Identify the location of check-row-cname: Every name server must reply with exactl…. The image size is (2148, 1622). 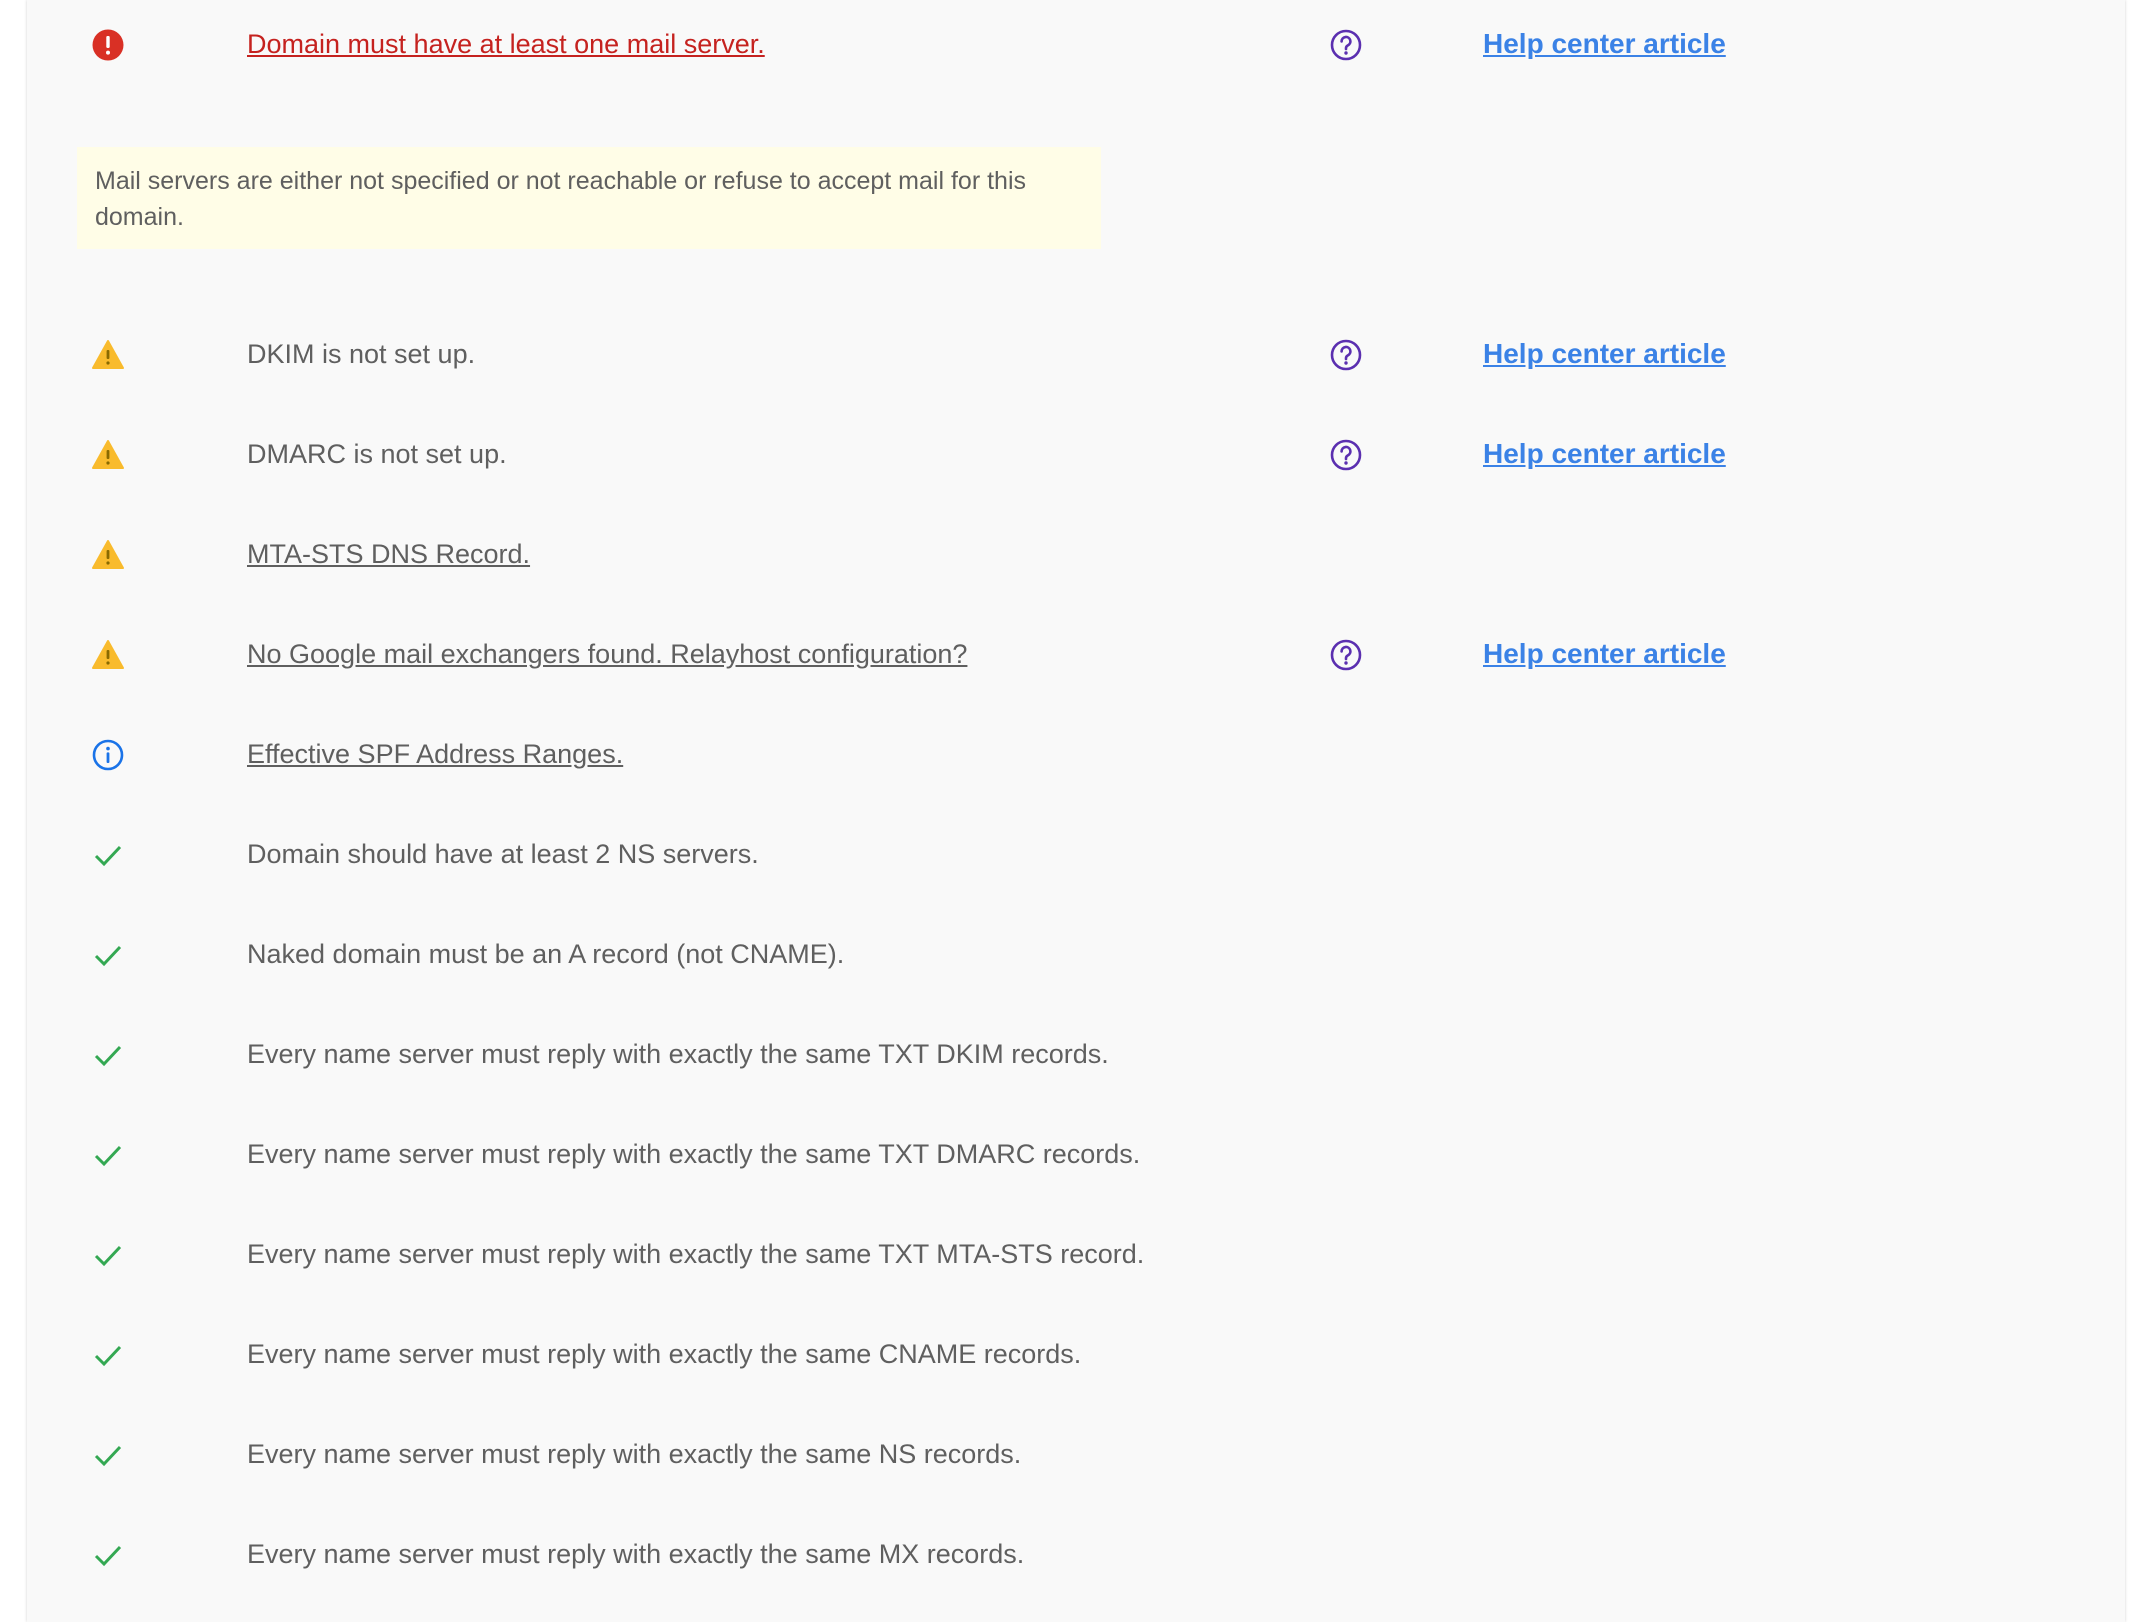
(1076, 1354).